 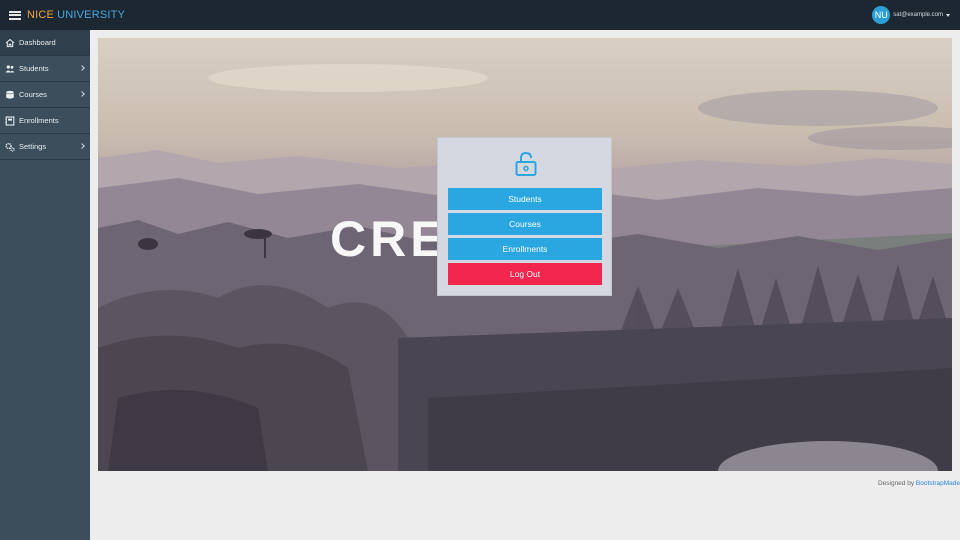 What do you see at coordinates (10, 95) in the screenshot?
I see `database-icon` at bounding box center [10, 95].